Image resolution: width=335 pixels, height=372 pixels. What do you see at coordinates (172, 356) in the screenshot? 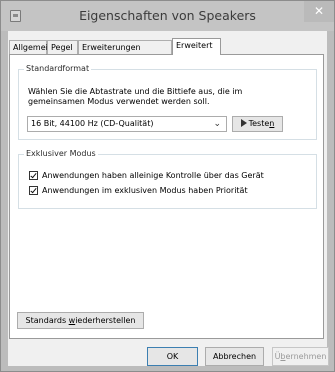
I see `ok-button: OK` at bounding box center [172, 356].